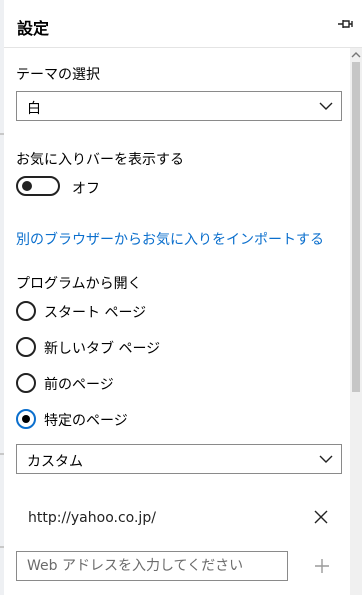 The image size is (362, 595). I want to click on page-select: カスタム, so click(179, 459).